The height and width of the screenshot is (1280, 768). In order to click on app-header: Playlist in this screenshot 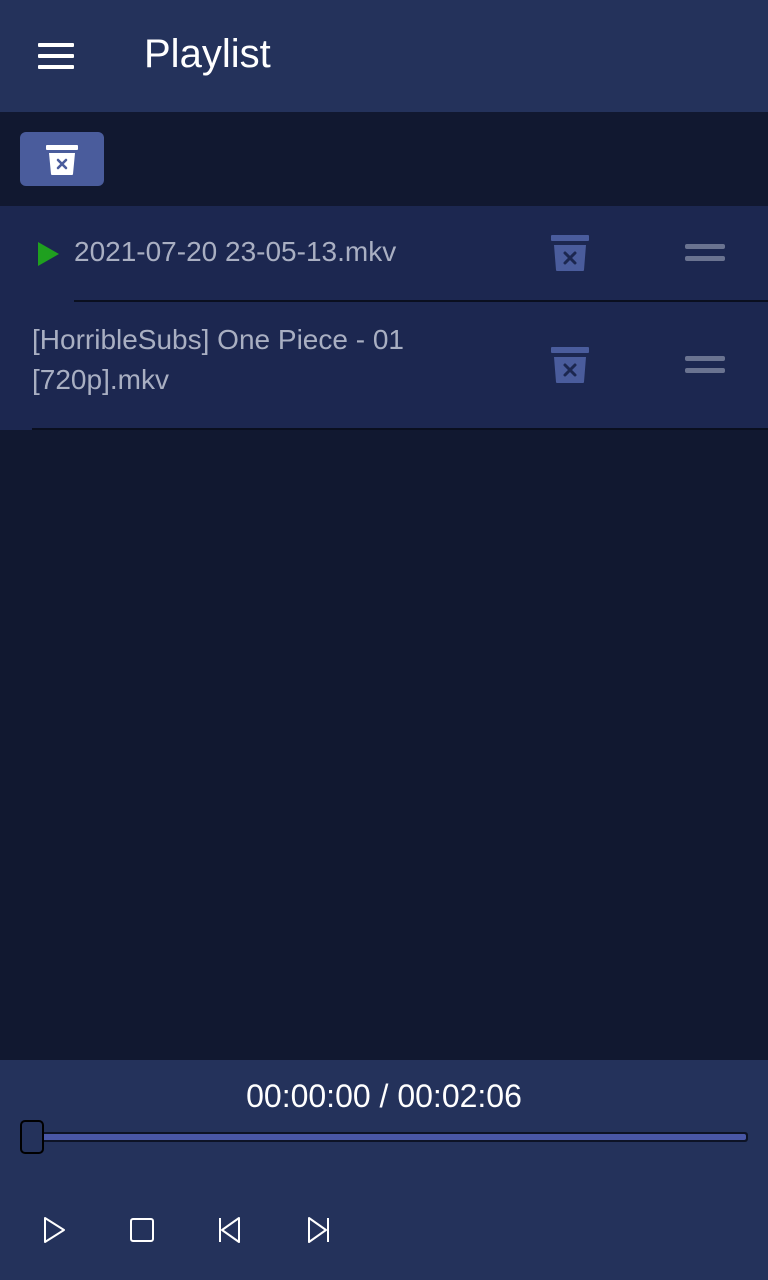, I will do `click(384, 56)`.